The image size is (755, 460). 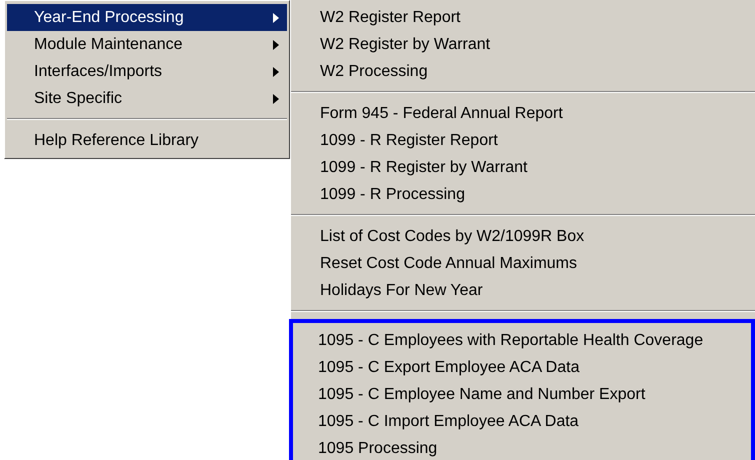 I want to click on menu-item: Module Maintenance, so click(x=147, y=44).